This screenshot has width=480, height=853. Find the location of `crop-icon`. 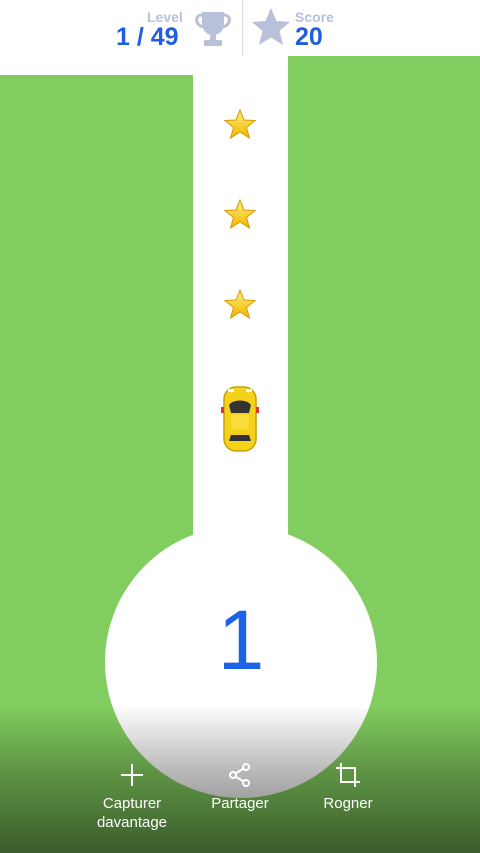

crop-icon is located at coordinates (348, 775).